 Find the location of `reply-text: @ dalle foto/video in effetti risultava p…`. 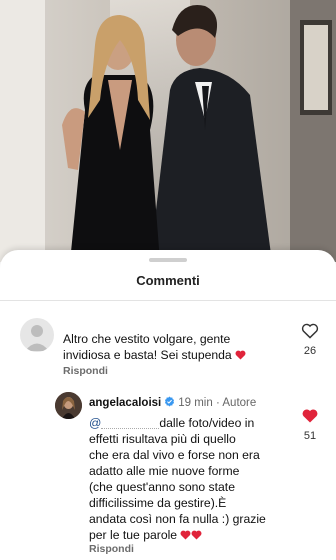

reply-text: @ dalle foto/video in effetti risultava p… is located at coordinates (196, 479).